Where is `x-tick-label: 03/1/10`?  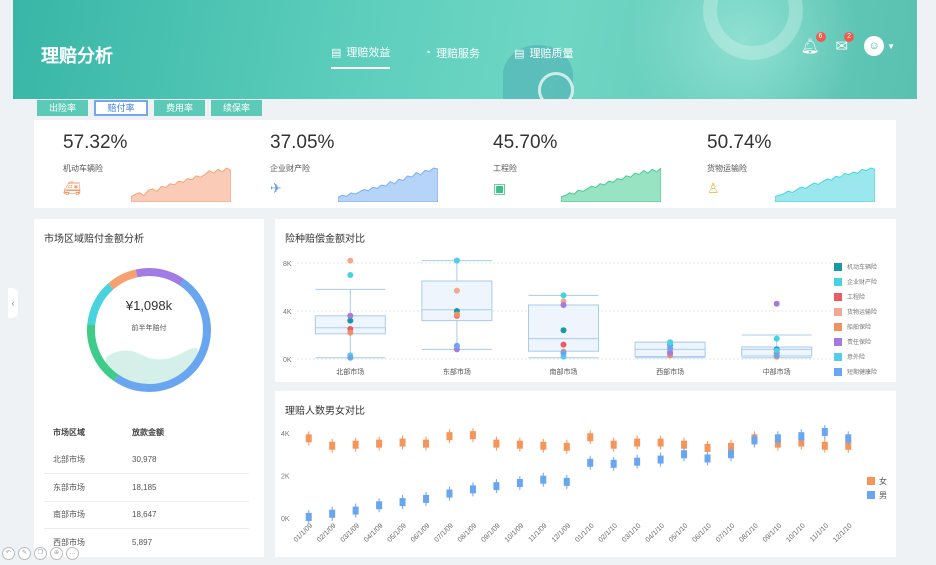 x-tick-label: 03/1/10 is located at coordinates (632, 533).